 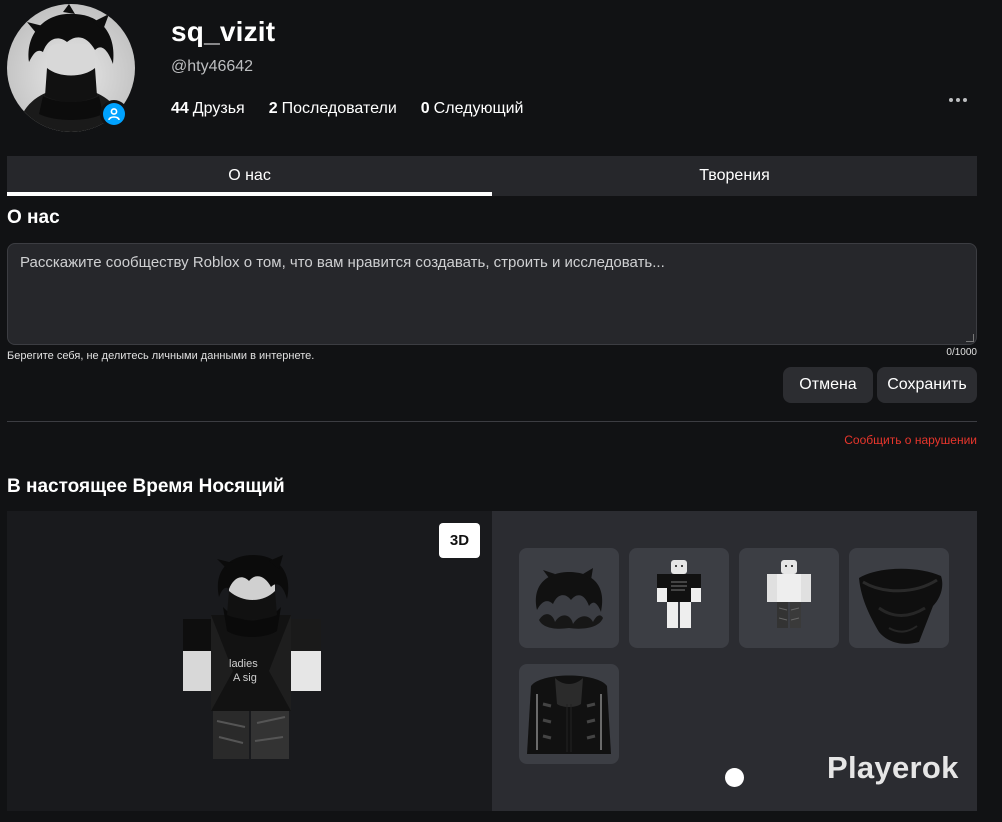 I want to click on avatar-full-body-image: ladies A sig, so click(x=252, y=657).